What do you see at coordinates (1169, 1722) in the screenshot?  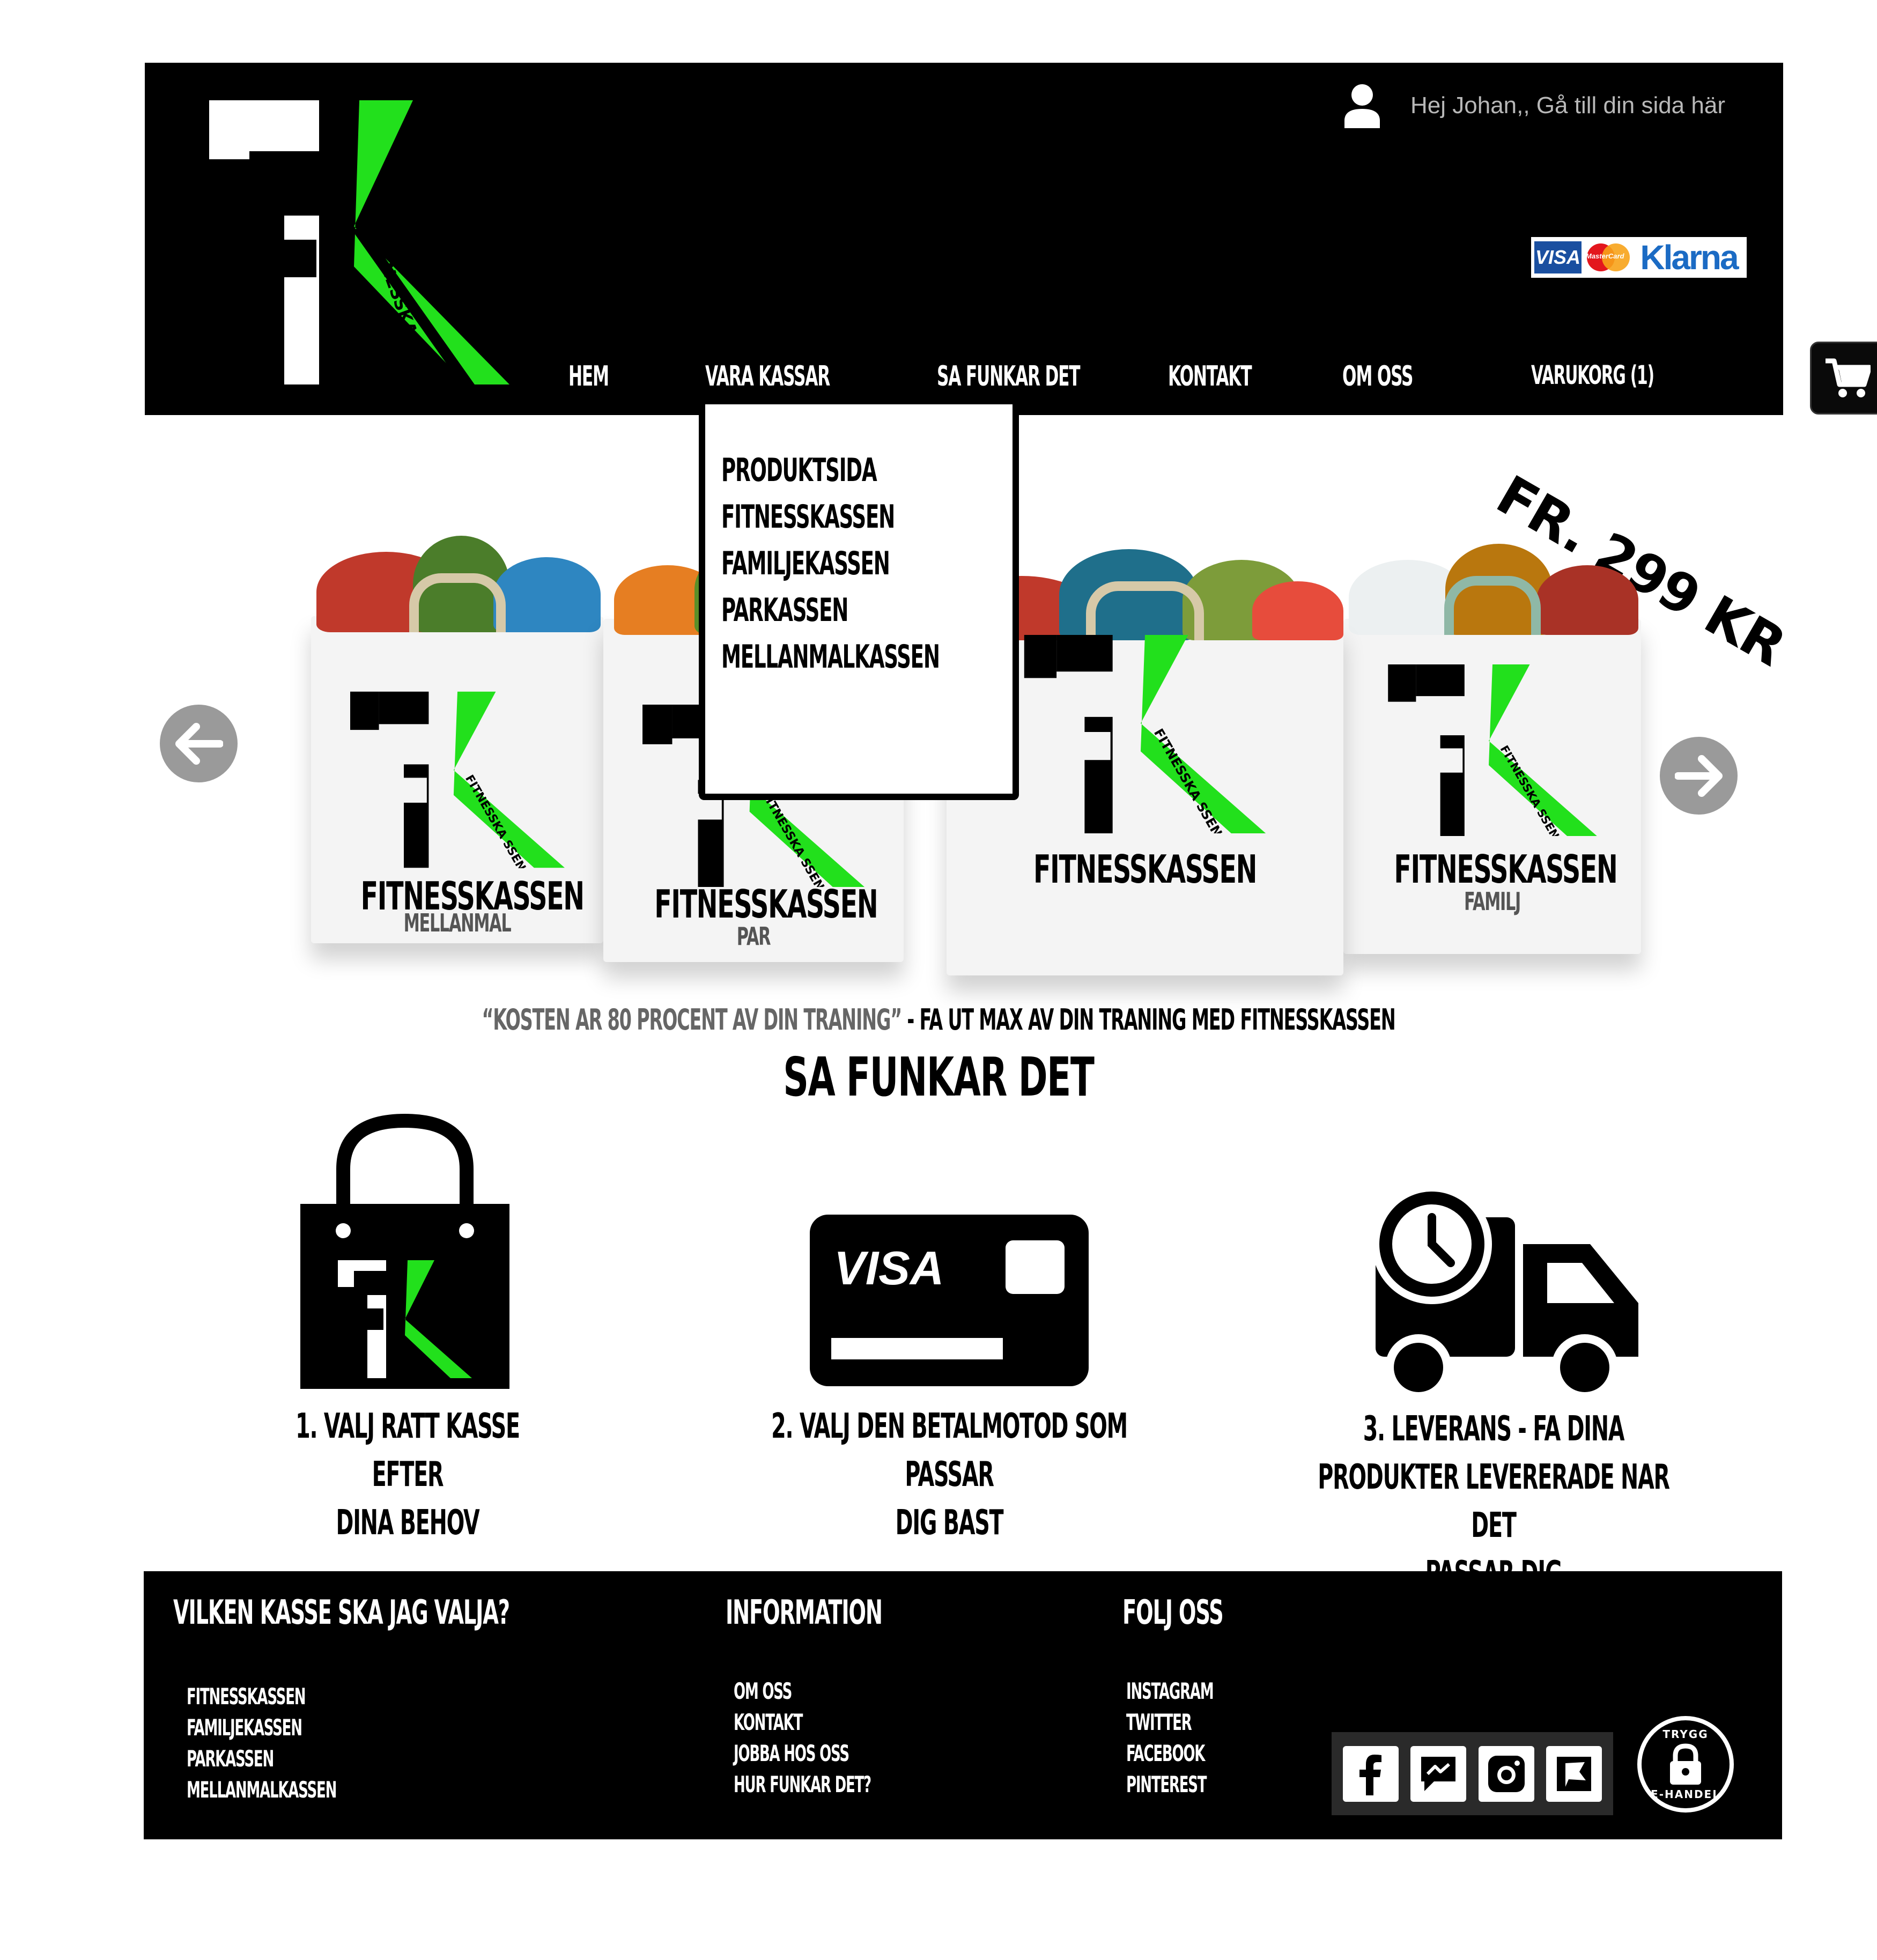 I see `footer-link-twitter: TWITTER` at bounding box center [1169, 1722].